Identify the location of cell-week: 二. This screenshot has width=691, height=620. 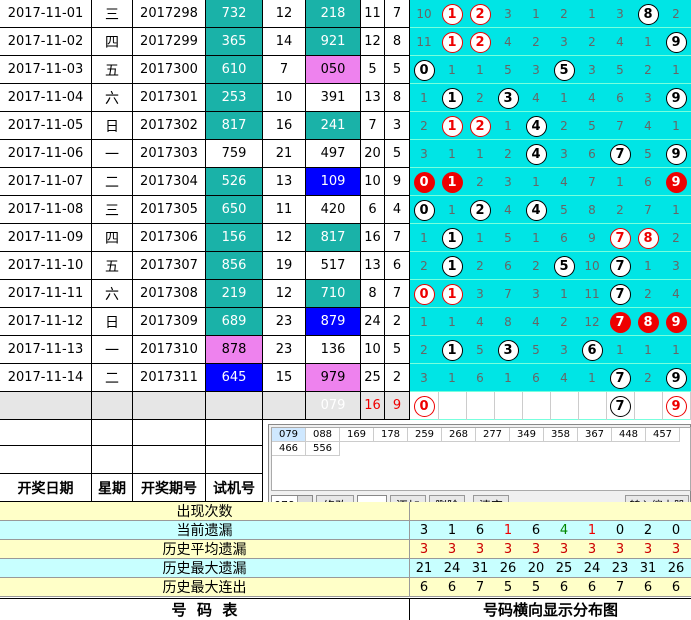
(112, 182).